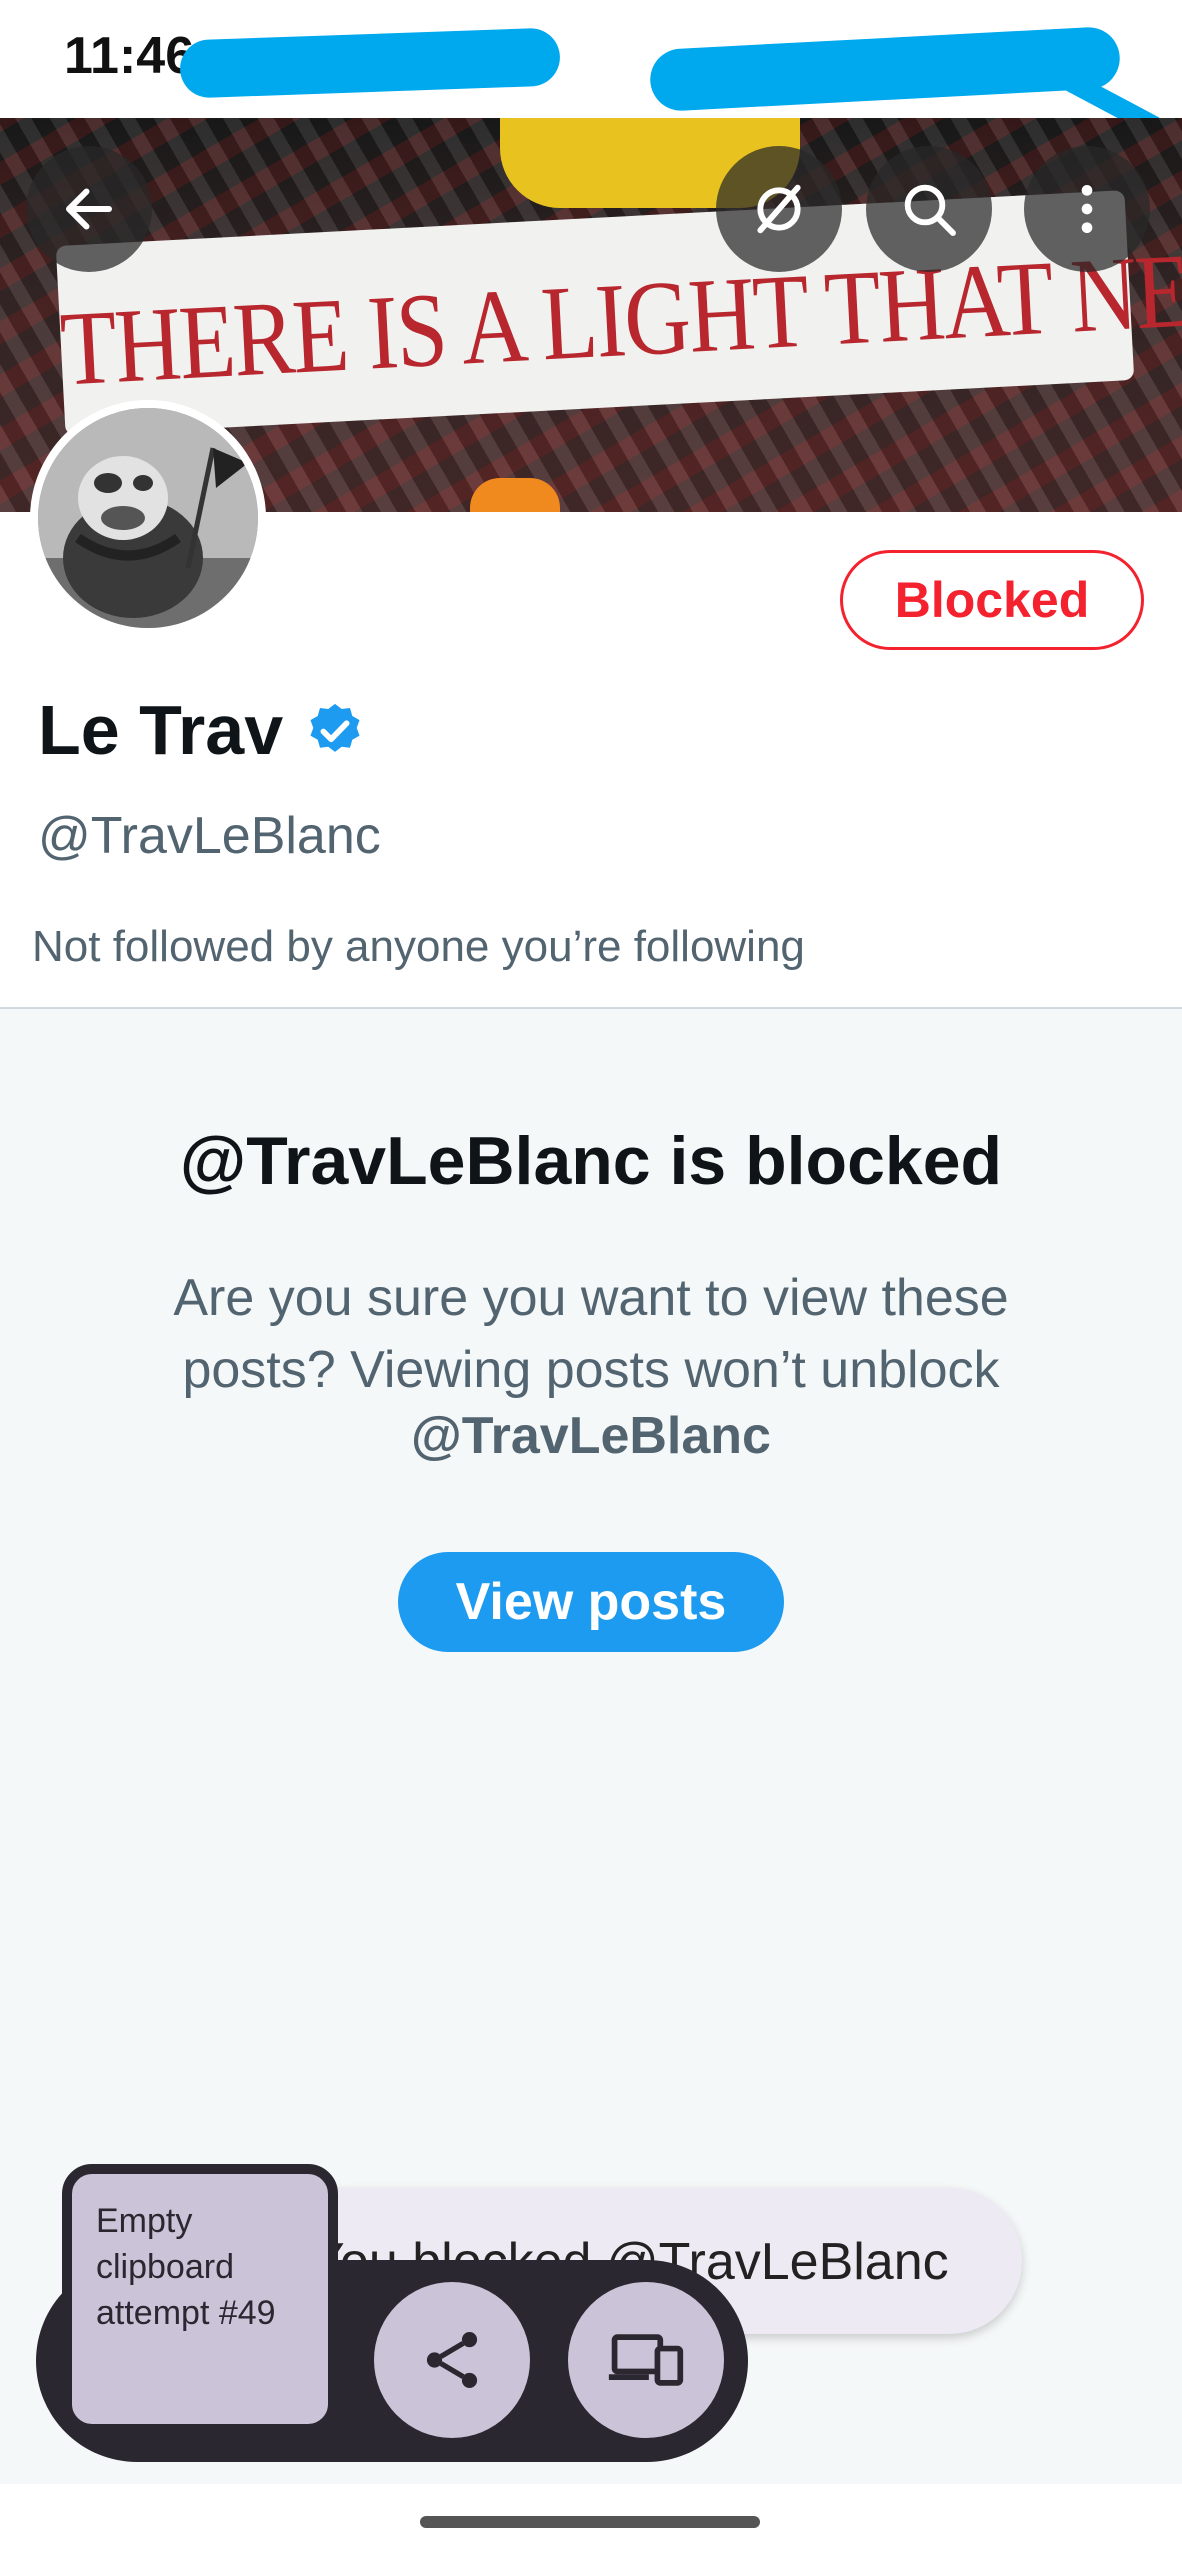  Describe the element at coordinates (161, 730) in the screenshot. I see `display-name: Le Trav` at that location.